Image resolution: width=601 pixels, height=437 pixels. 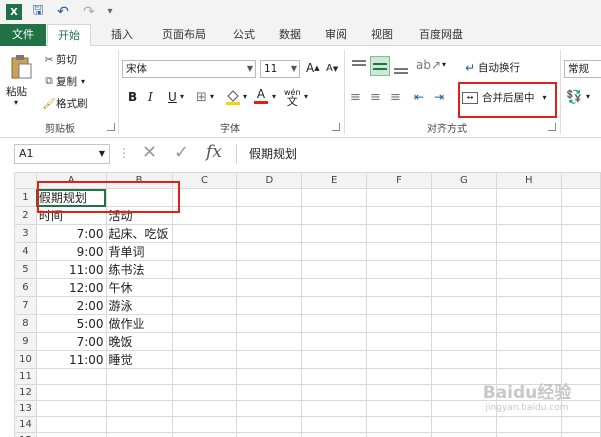 I want to click on cell: 练书法, so click(x=139, y=269).